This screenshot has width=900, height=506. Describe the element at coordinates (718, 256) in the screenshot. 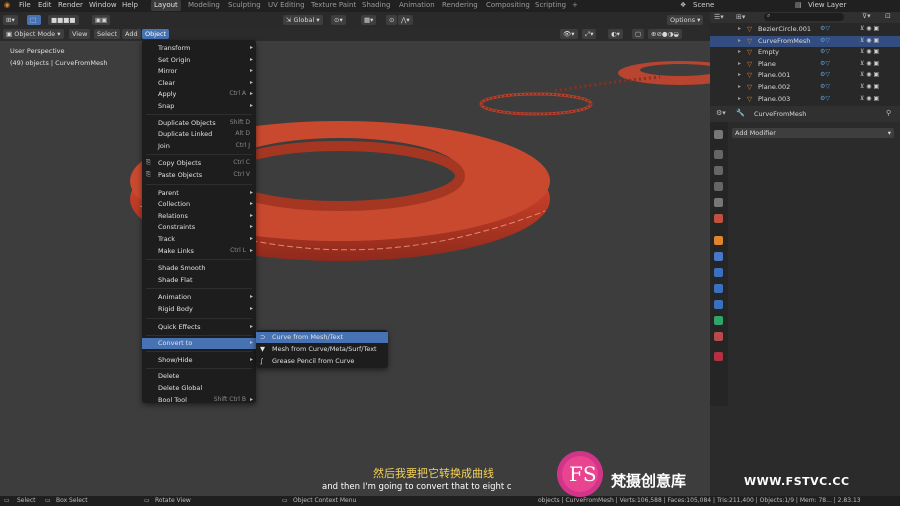

I see `modifier-tab-icon` at that location.